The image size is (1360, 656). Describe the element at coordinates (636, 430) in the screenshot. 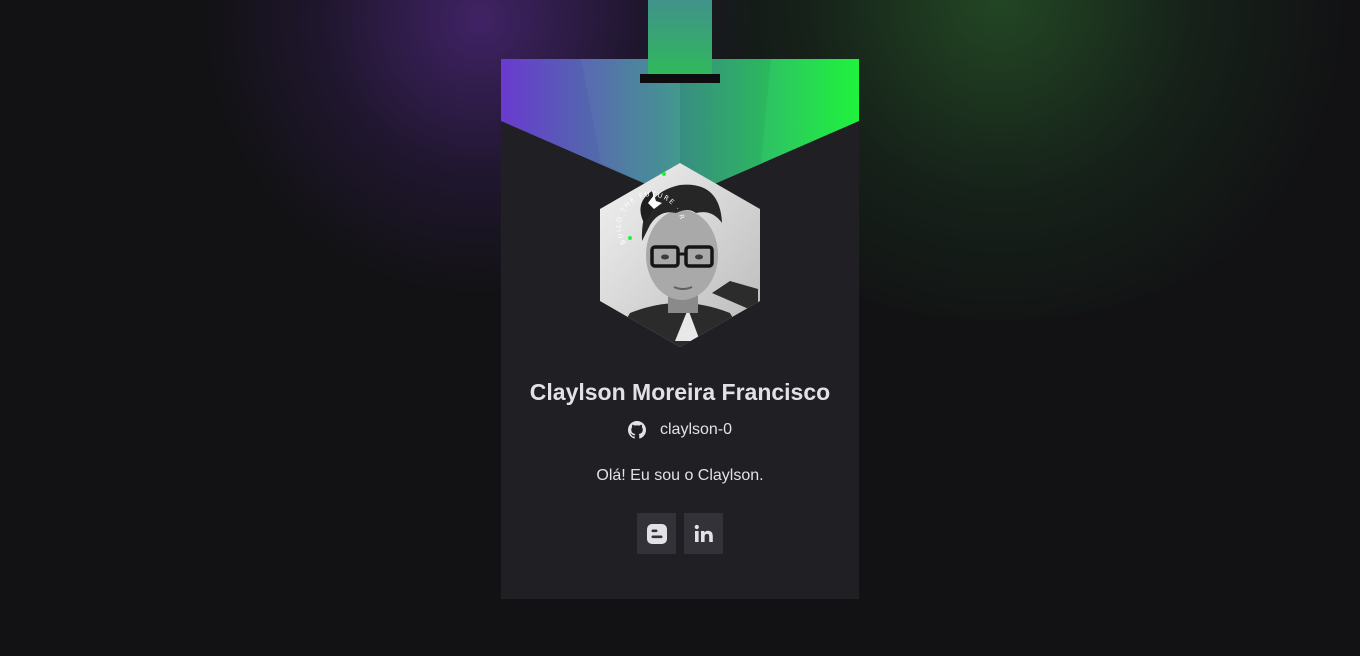

I see `github-icon` at that location.